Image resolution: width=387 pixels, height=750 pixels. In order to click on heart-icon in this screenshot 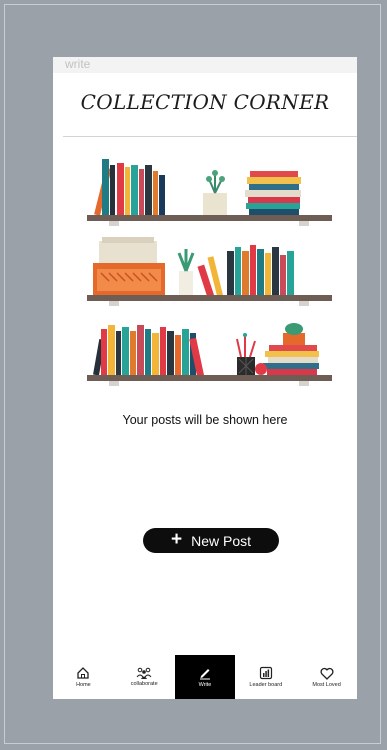, I will do `click(327, 673)`.